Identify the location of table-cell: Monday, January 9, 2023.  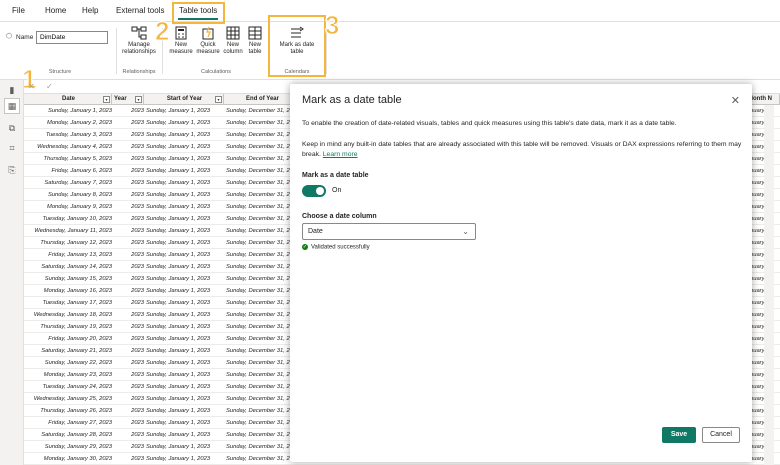
(69, 207).